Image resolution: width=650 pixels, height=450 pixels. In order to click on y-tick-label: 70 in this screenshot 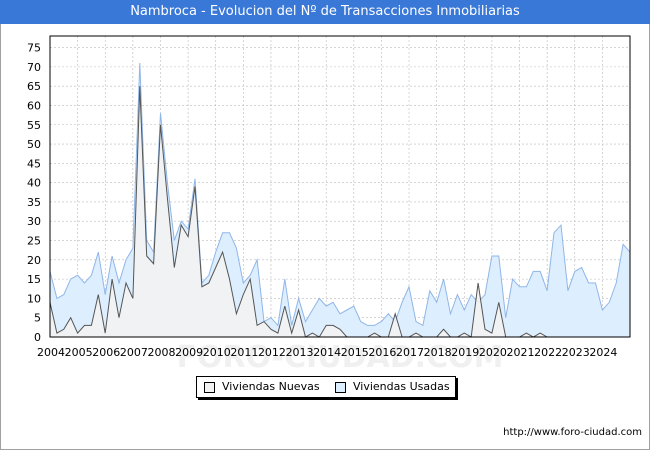, I will do `click(34, 67)`.